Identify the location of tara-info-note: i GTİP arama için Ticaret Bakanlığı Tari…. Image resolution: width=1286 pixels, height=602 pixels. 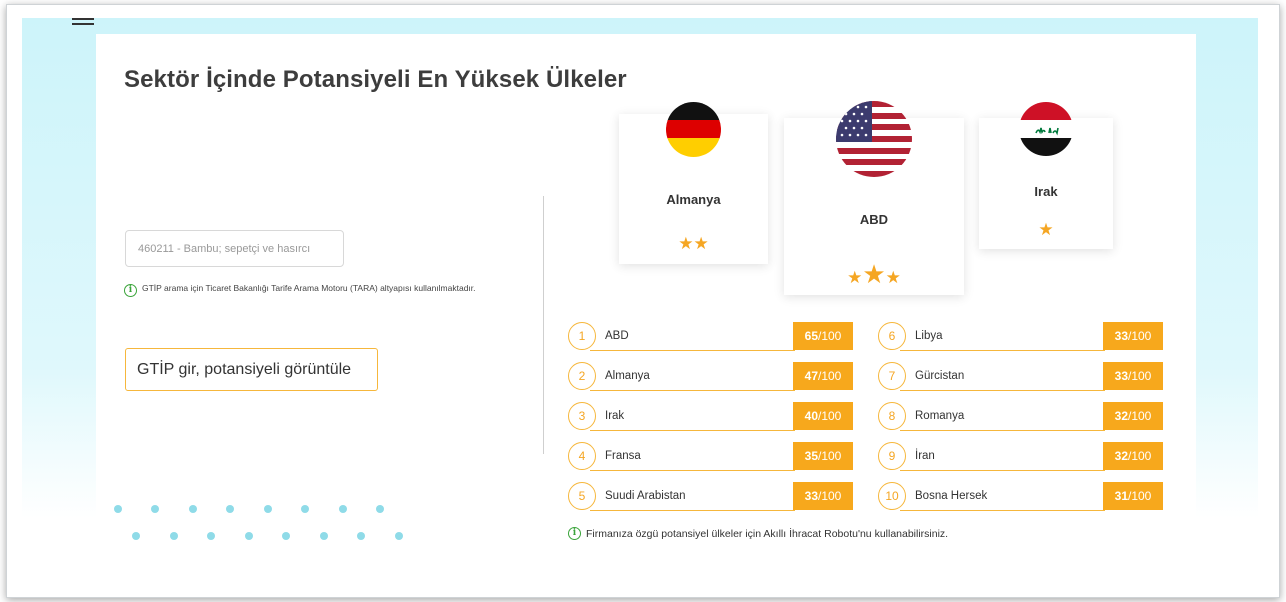
(304, 290).